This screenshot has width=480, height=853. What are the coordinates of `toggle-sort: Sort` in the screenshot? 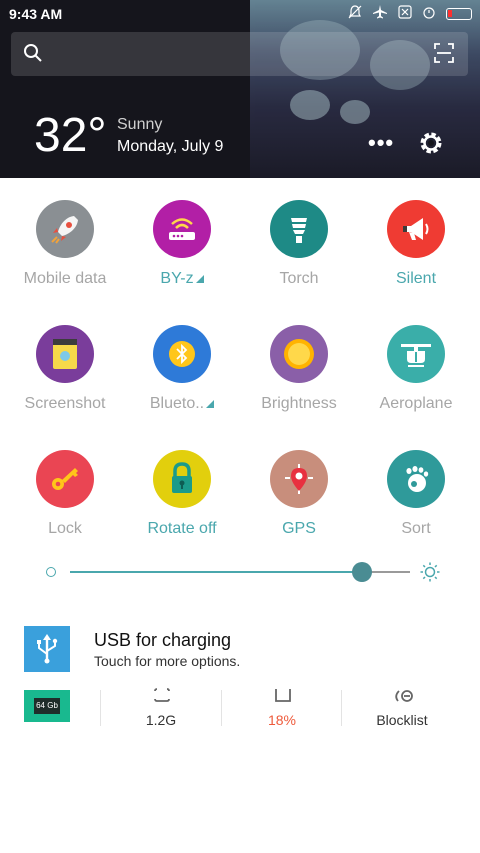 It's located at (416, 497).